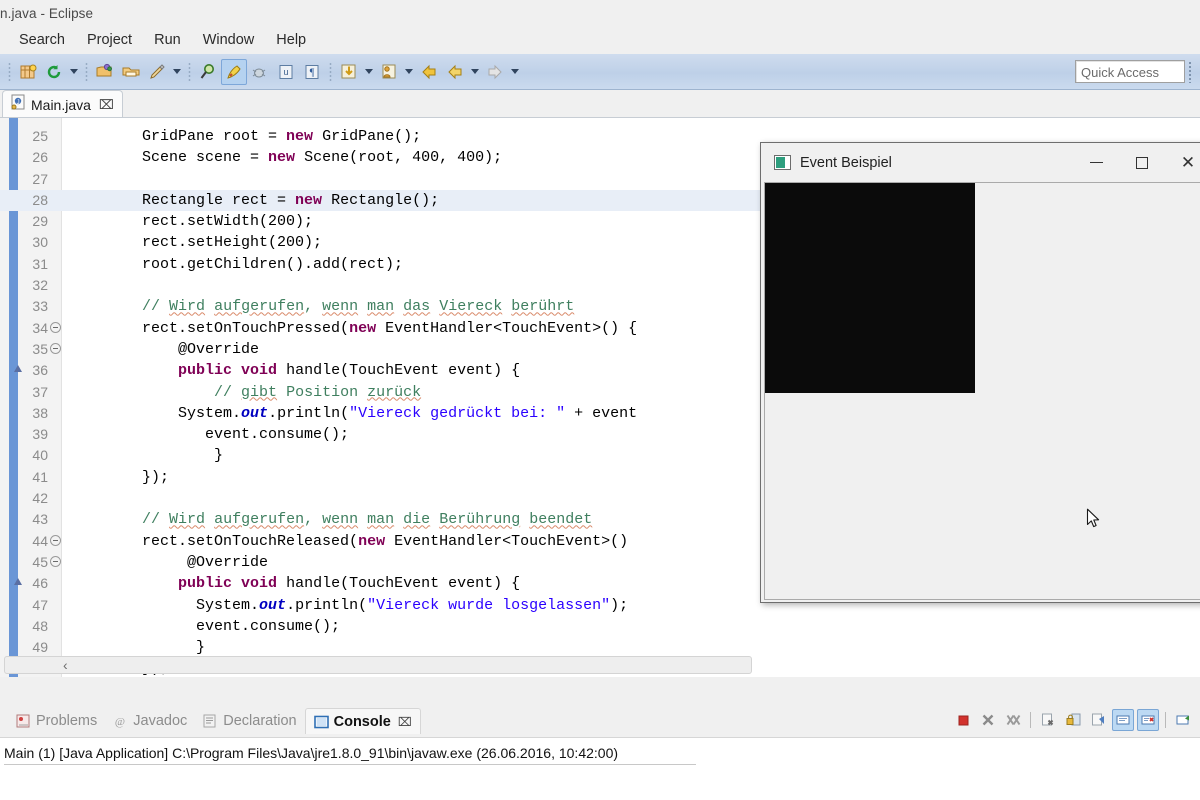  What do you see at coordinates (40, 604) in the screenshot?
I see `line-number: 47` at bounding box center [40, 604].